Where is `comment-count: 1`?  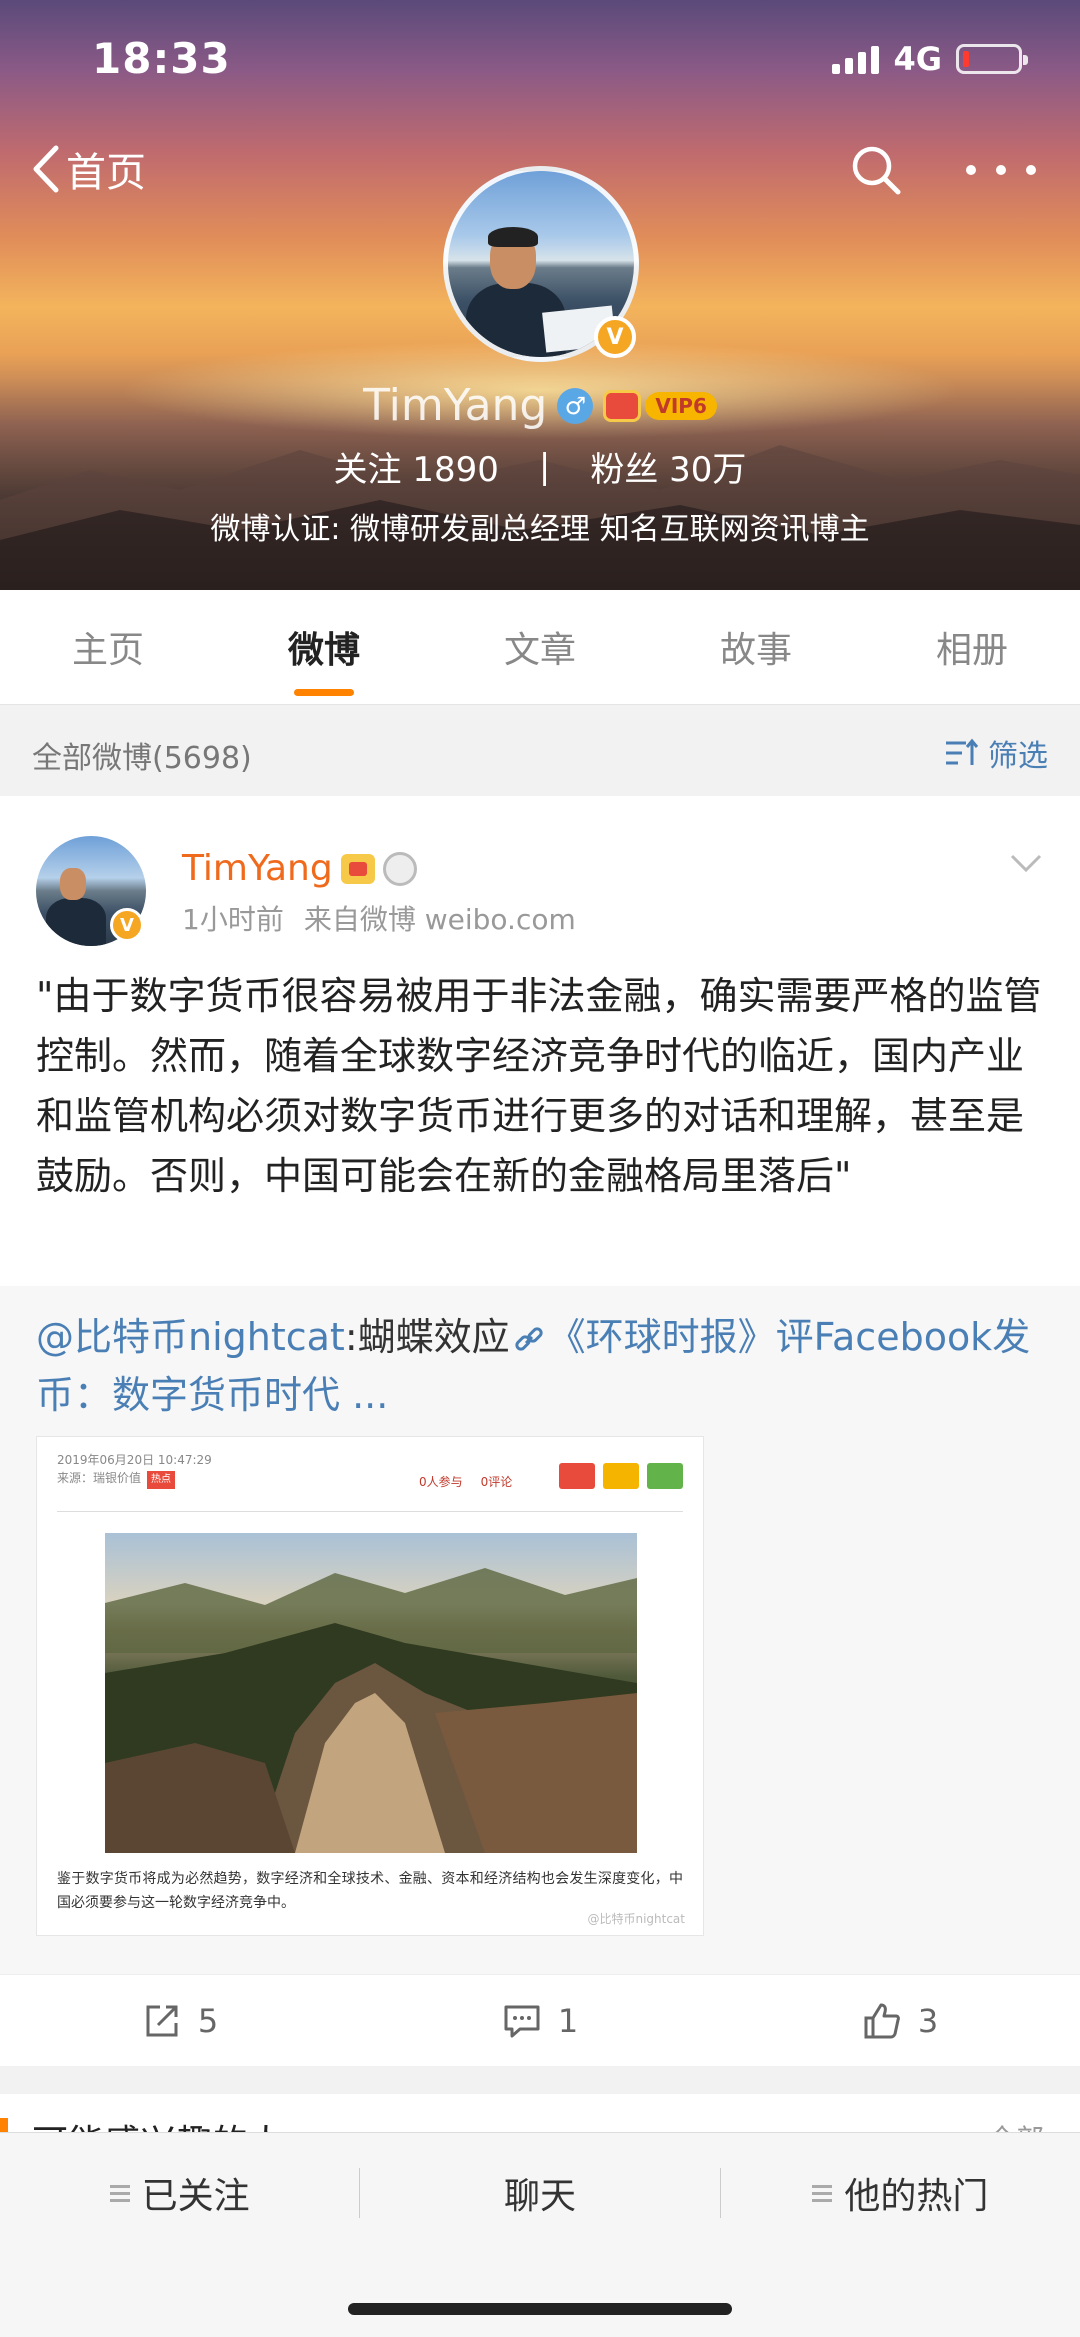 comment-count: 1 is located at coordinates (568, 2020).